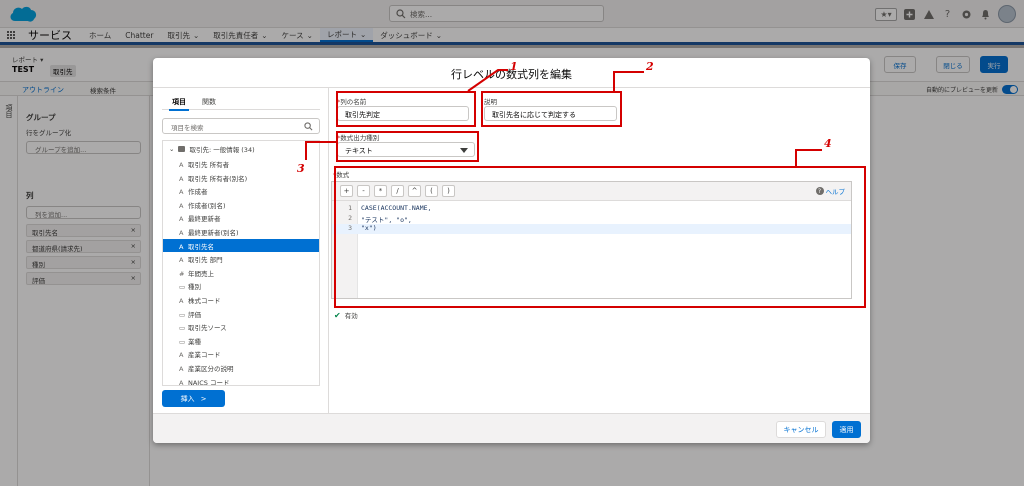 This screenshot has width=1024, height=486. What do you see at coordinates (363, 191) in the screenshot?
I see `operator-minus-button: -` at bounding box center [363, 191].